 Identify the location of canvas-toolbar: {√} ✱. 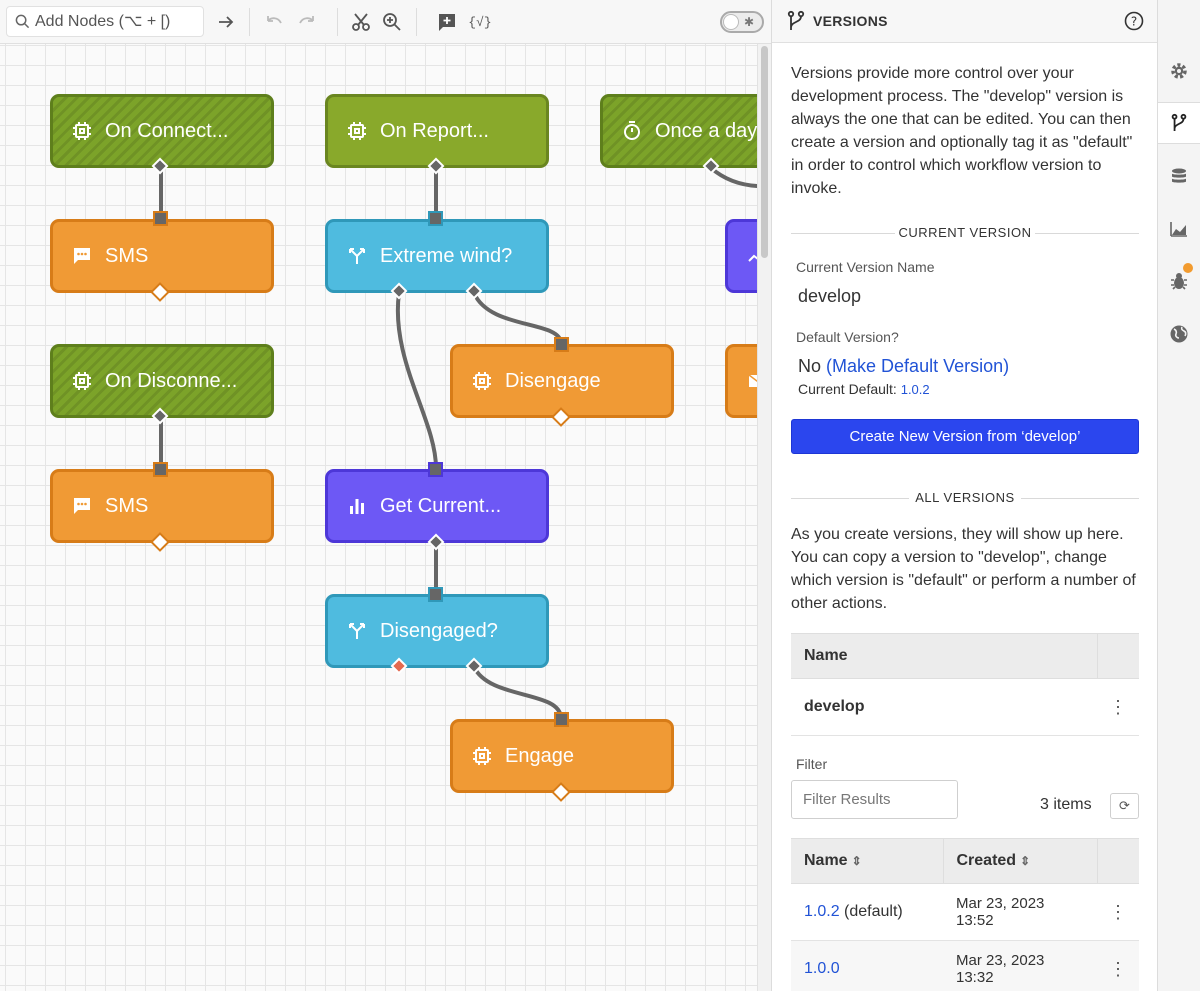
(385, 22).